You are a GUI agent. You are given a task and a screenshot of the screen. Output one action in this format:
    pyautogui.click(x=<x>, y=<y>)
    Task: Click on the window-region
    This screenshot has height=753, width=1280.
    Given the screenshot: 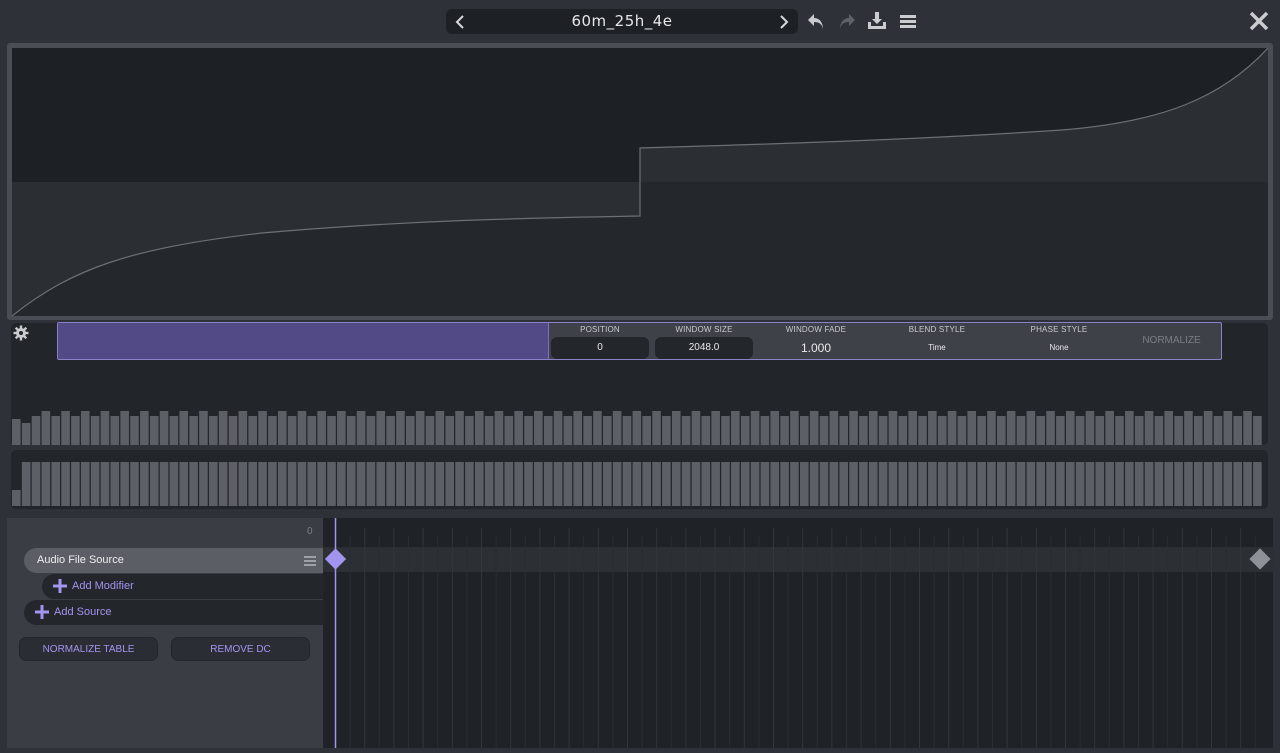 What is the action you would take?
    pyautogui.click(x=303, y=341)
    